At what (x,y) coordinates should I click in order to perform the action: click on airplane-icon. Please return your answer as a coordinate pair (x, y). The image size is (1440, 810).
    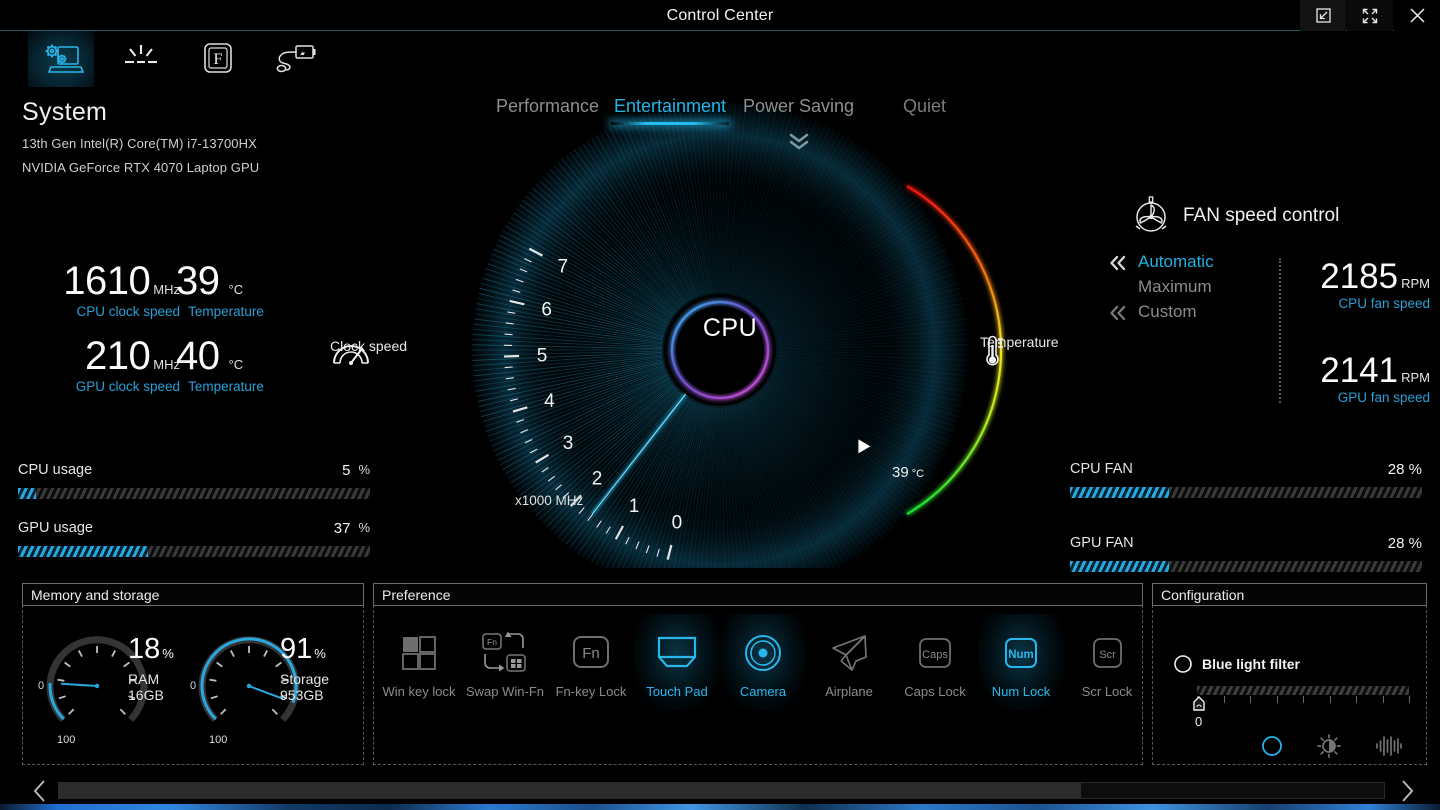
    Looking at the image, I should click on (849, 653).